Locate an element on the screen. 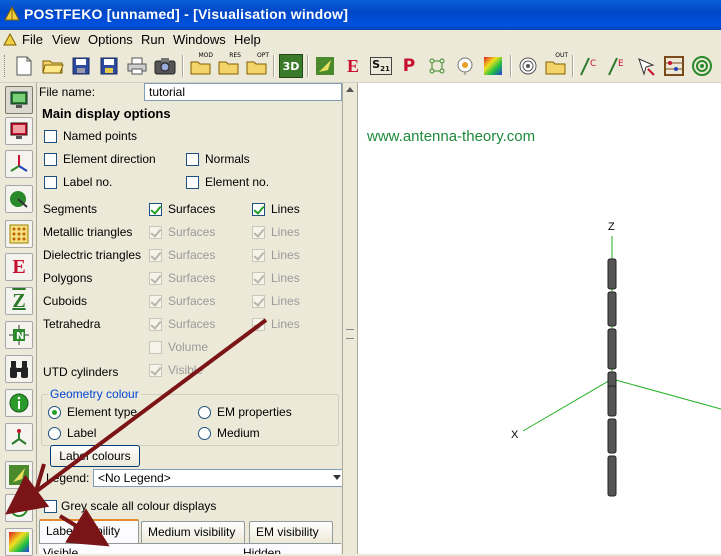 Image resolution: width=721 pixels, height=556 pixels. scroll-up-icon is located at coordinates (350, 89).